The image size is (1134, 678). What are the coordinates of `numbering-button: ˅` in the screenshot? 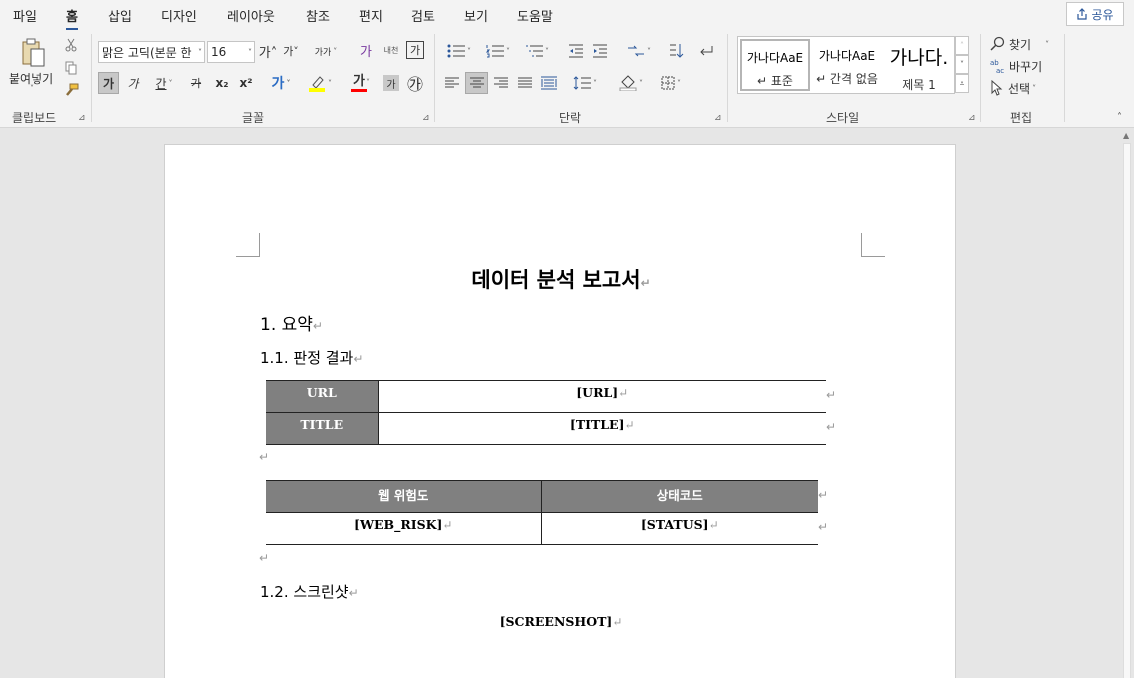 It's located at (498, 51).